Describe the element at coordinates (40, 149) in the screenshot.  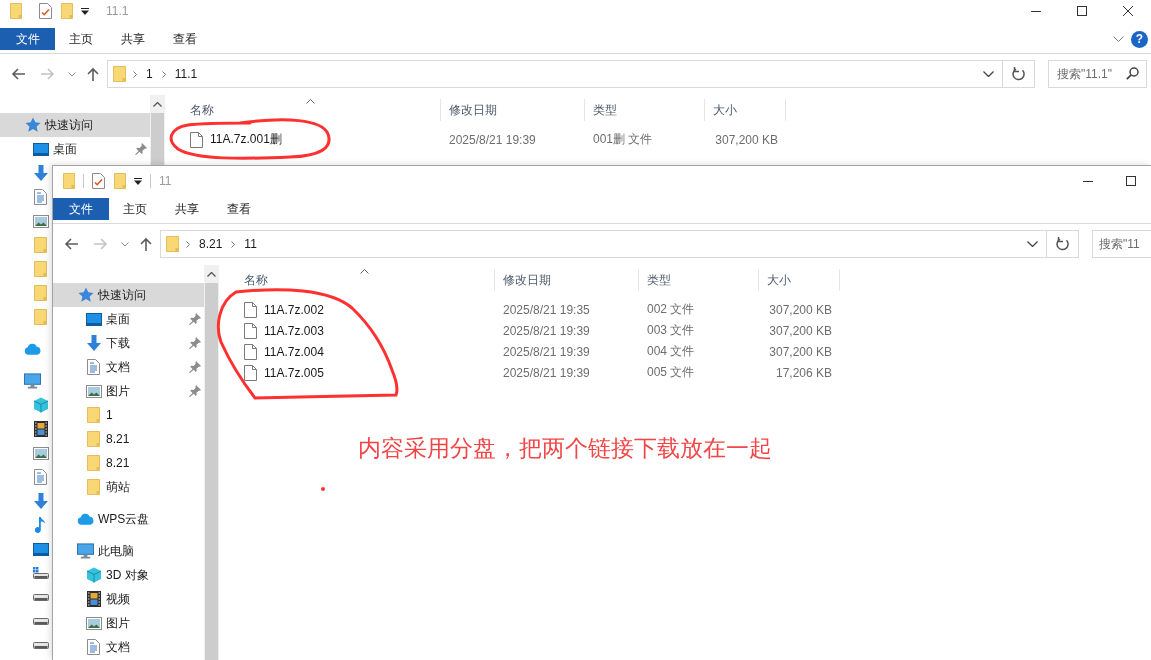
I see `desktop-icon` at that location.